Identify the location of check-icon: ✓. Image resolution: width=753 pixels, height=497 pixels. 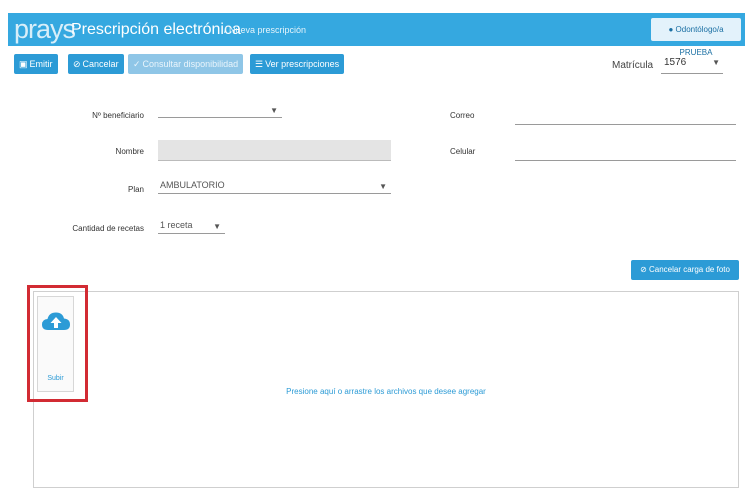
(137, 64).